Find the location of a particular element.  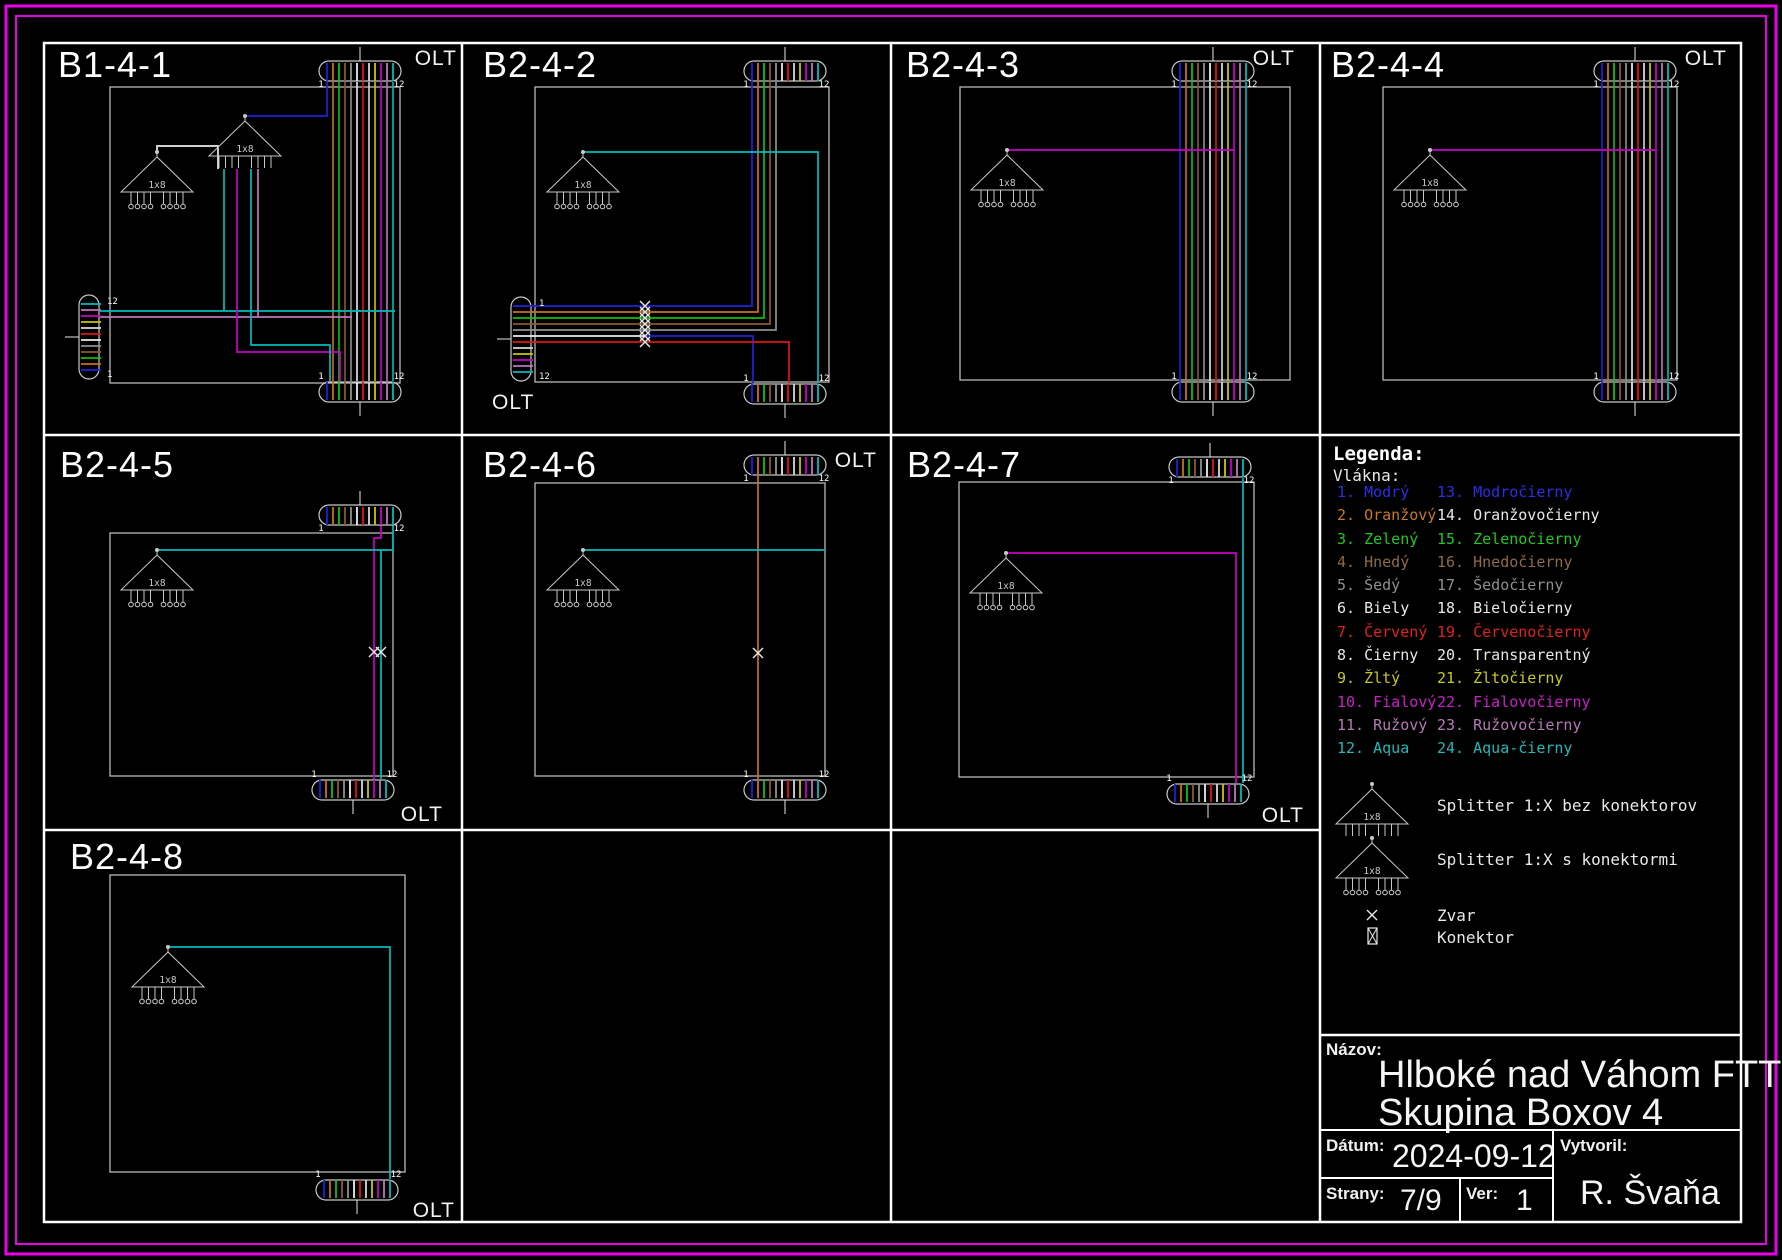

panel-title-b2-4-8: B2-4-8 is located at coordinates (127, 856).